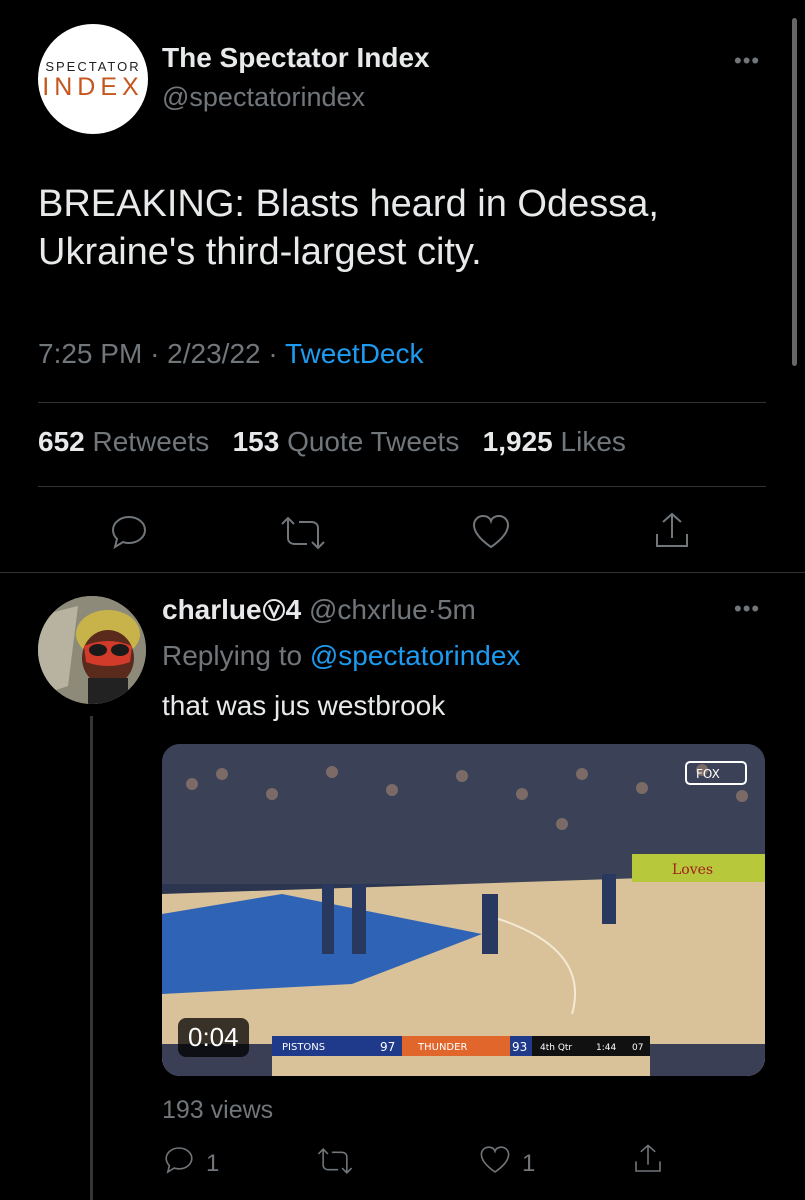 The height and width of the screenshot is (1200, 805). I want to click on quotes-label: Quote Tweets, so click(373, 441).